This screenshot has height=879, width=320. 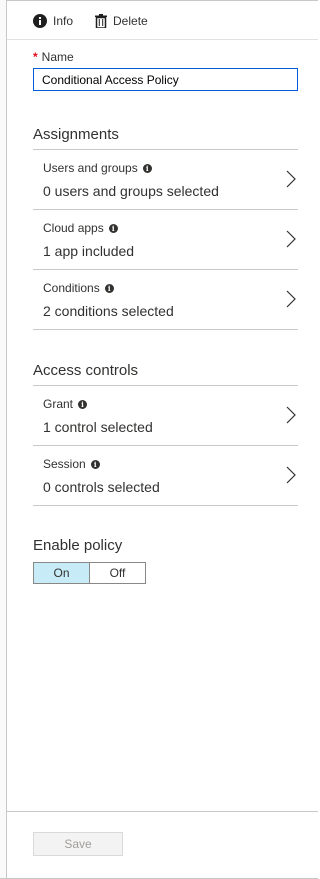 I want to click on item-label-row: Grant i, so click(x=65, y=404).